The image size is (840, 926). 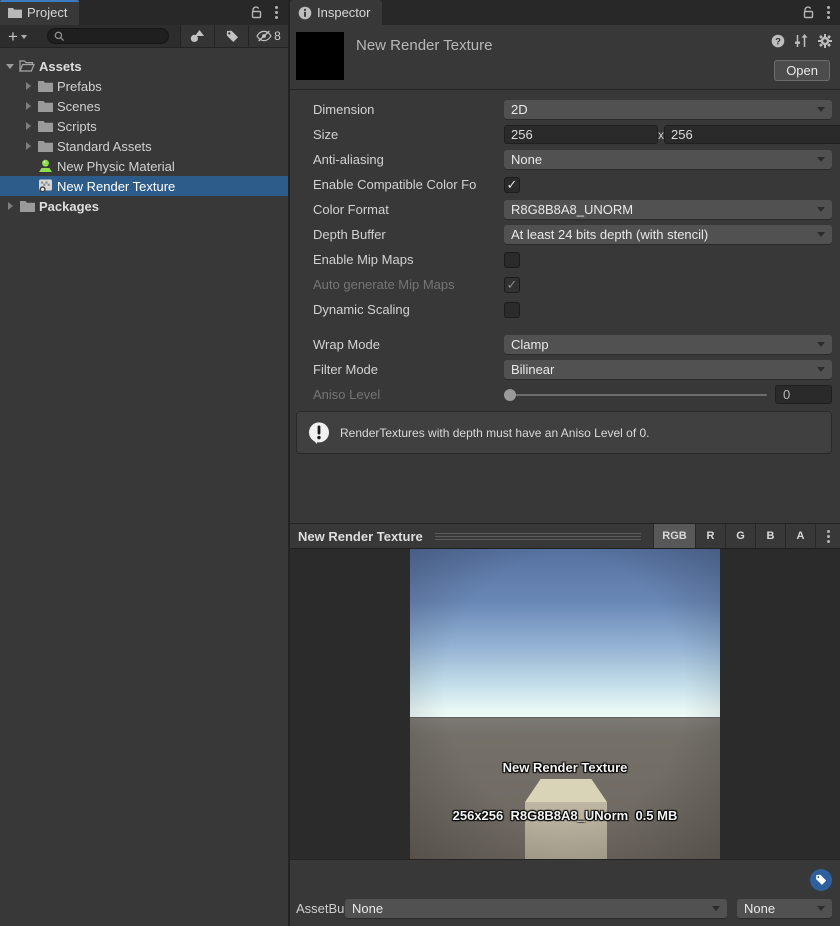 I want to click on asset-bundle-row: AssetBundle None None, so click(x=564, y=908).